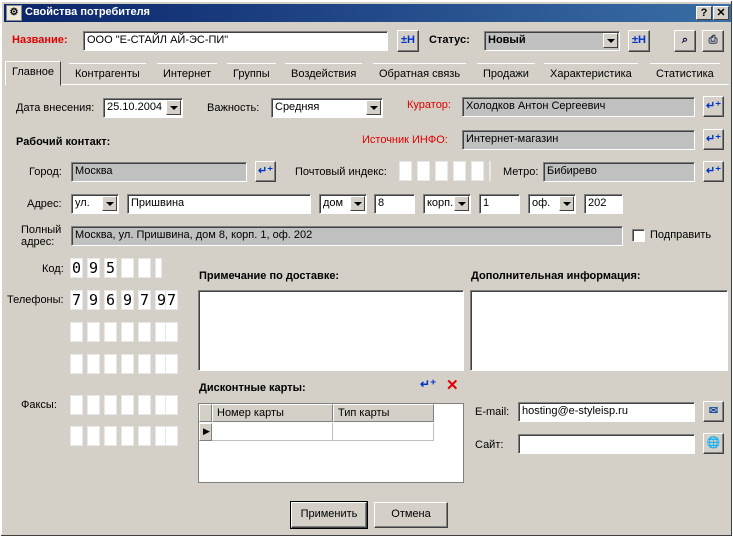 This screenshot has width=733, height=537. Describe the element at coordinates (219, 204) in the screenshot. I see `street-field: Пришвина` at that location.